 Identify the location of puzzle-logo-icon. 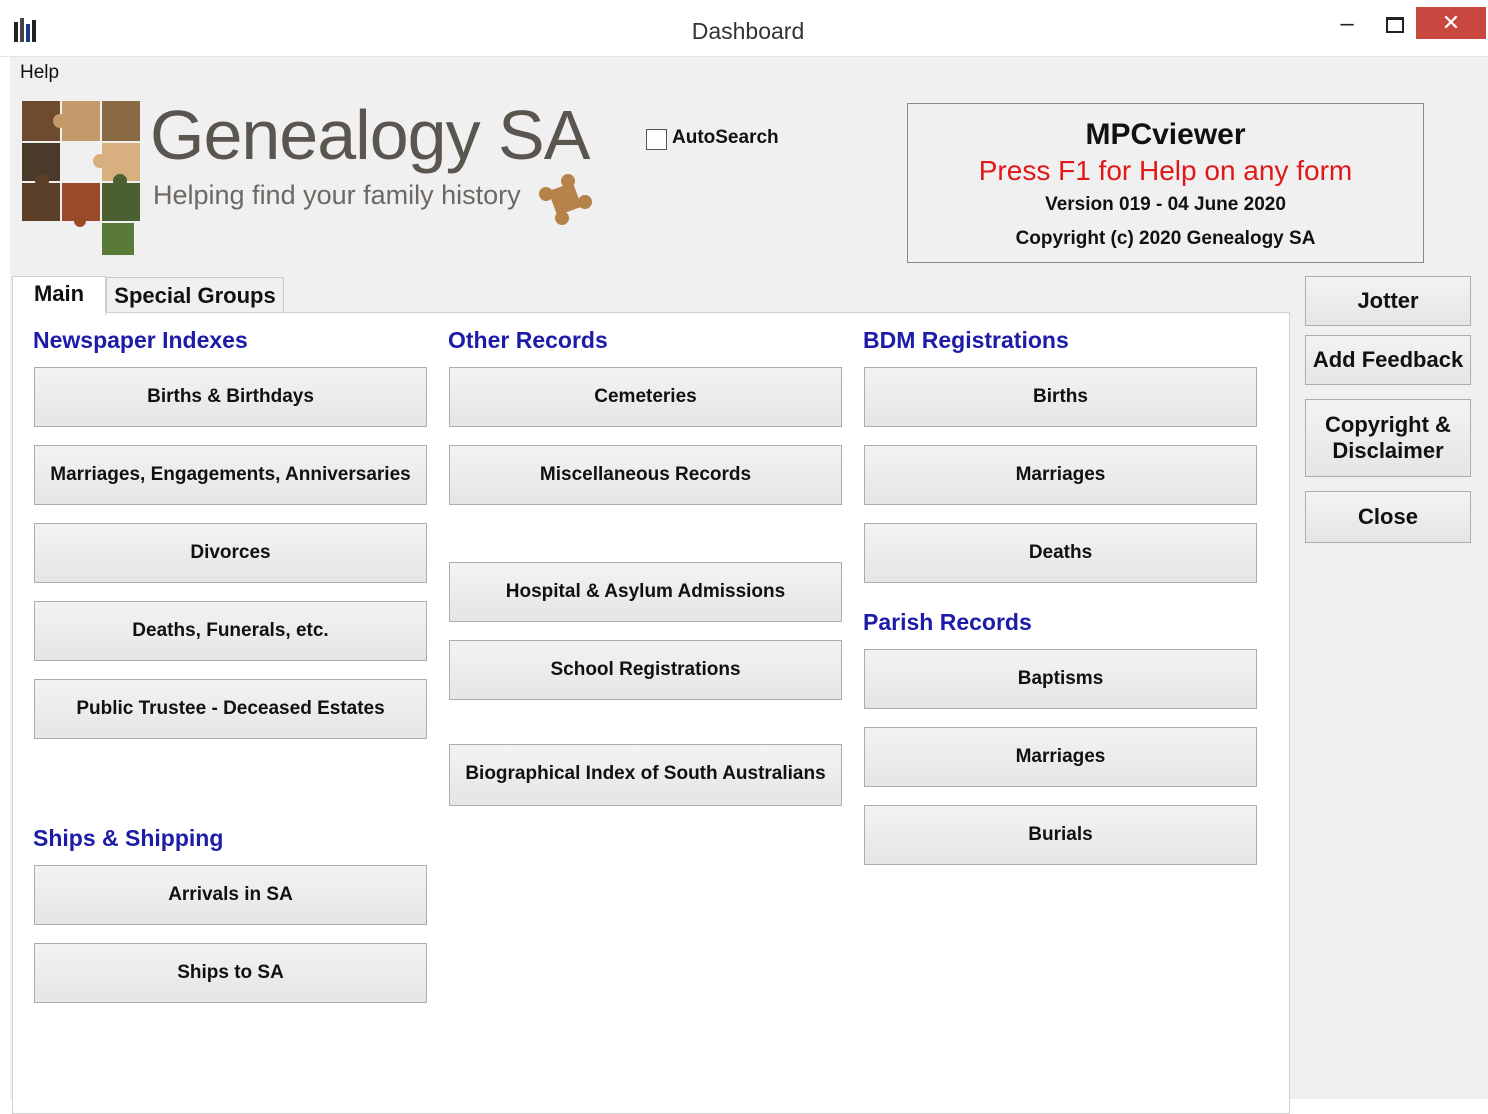
(81, 178).